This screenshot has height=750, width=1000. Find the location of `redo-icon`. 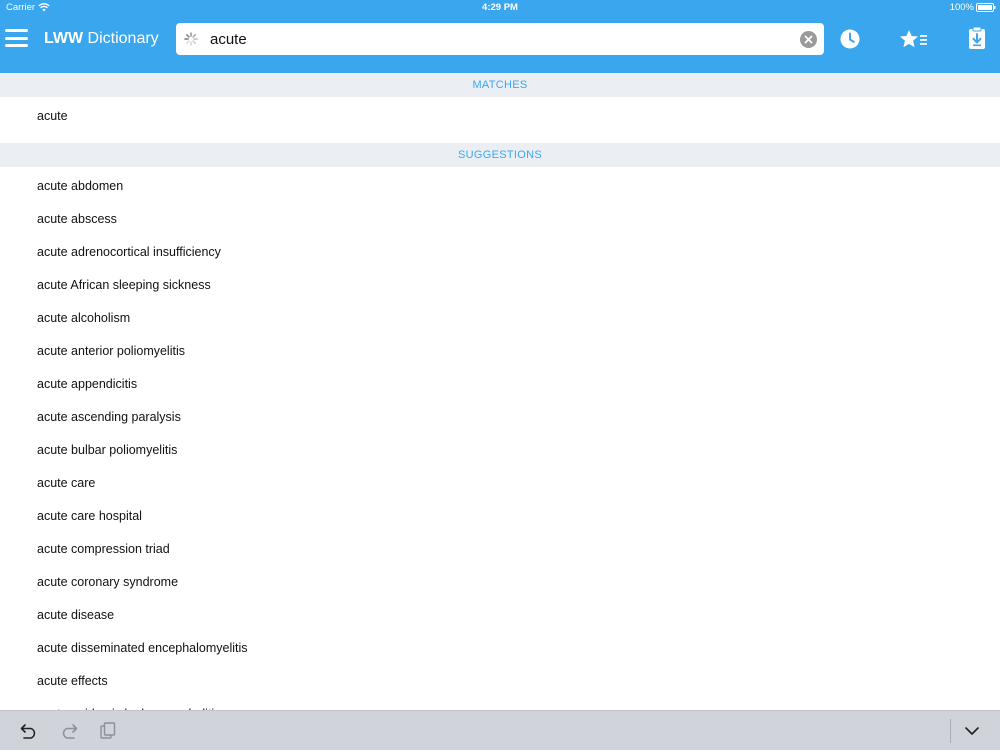

redo-icon is located at coordinates (69, 731).